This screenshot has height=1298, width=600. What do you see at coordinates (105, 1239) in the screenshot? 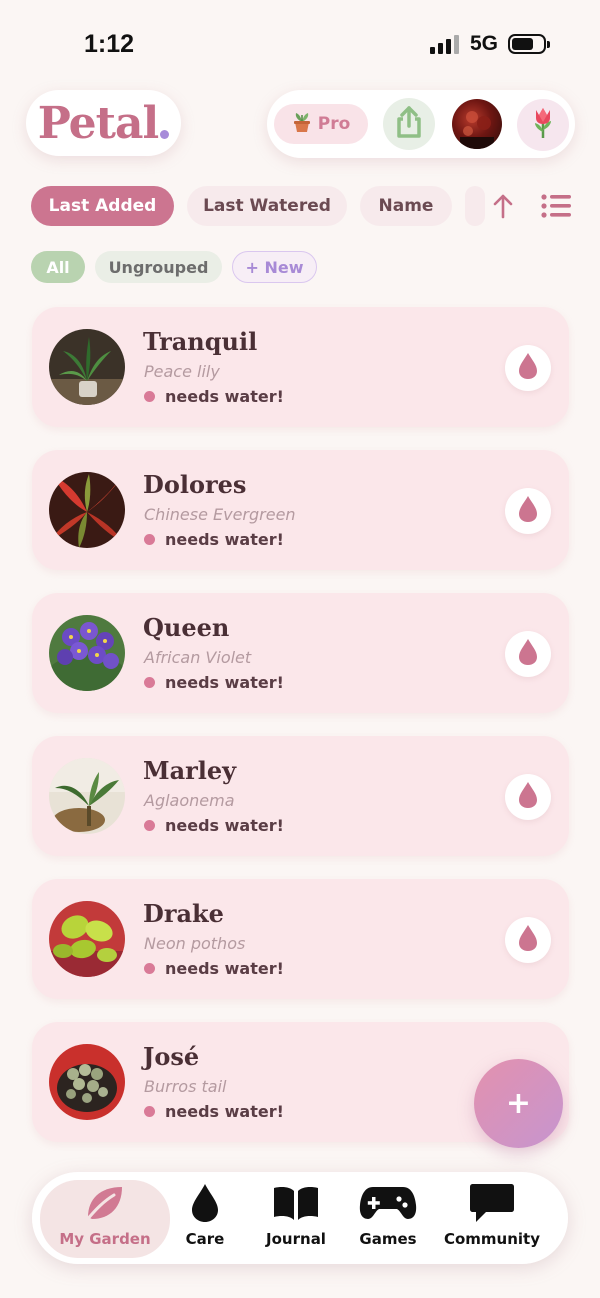
I see `tab-label: My Garden` at bounding box center [105, 1239].